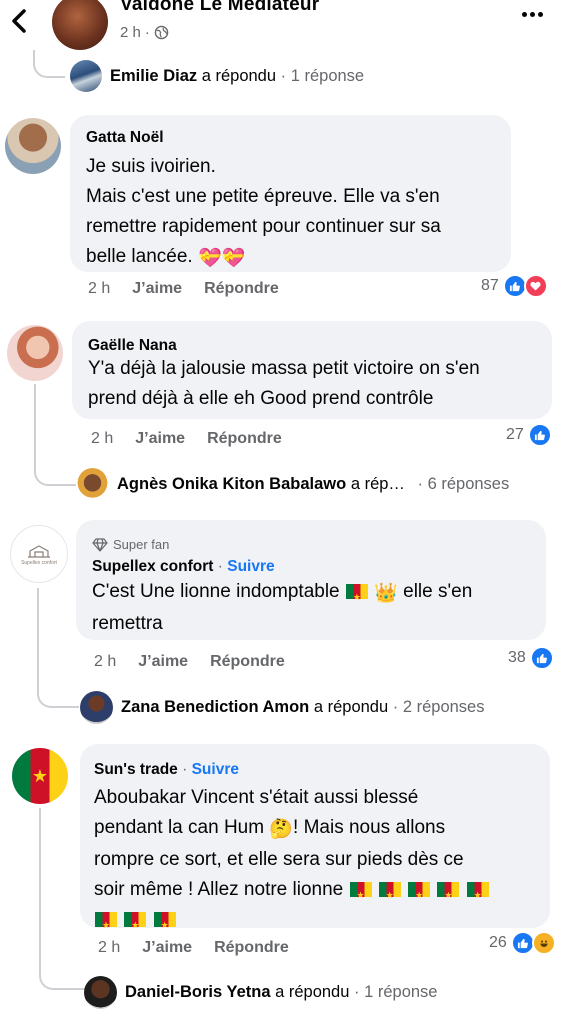 The image size is (566, 1024). What do you see at coordinates (438, 707) in the screenshot?
I see `reply-count: · 2 réponses` at bounding box center [438, 707].